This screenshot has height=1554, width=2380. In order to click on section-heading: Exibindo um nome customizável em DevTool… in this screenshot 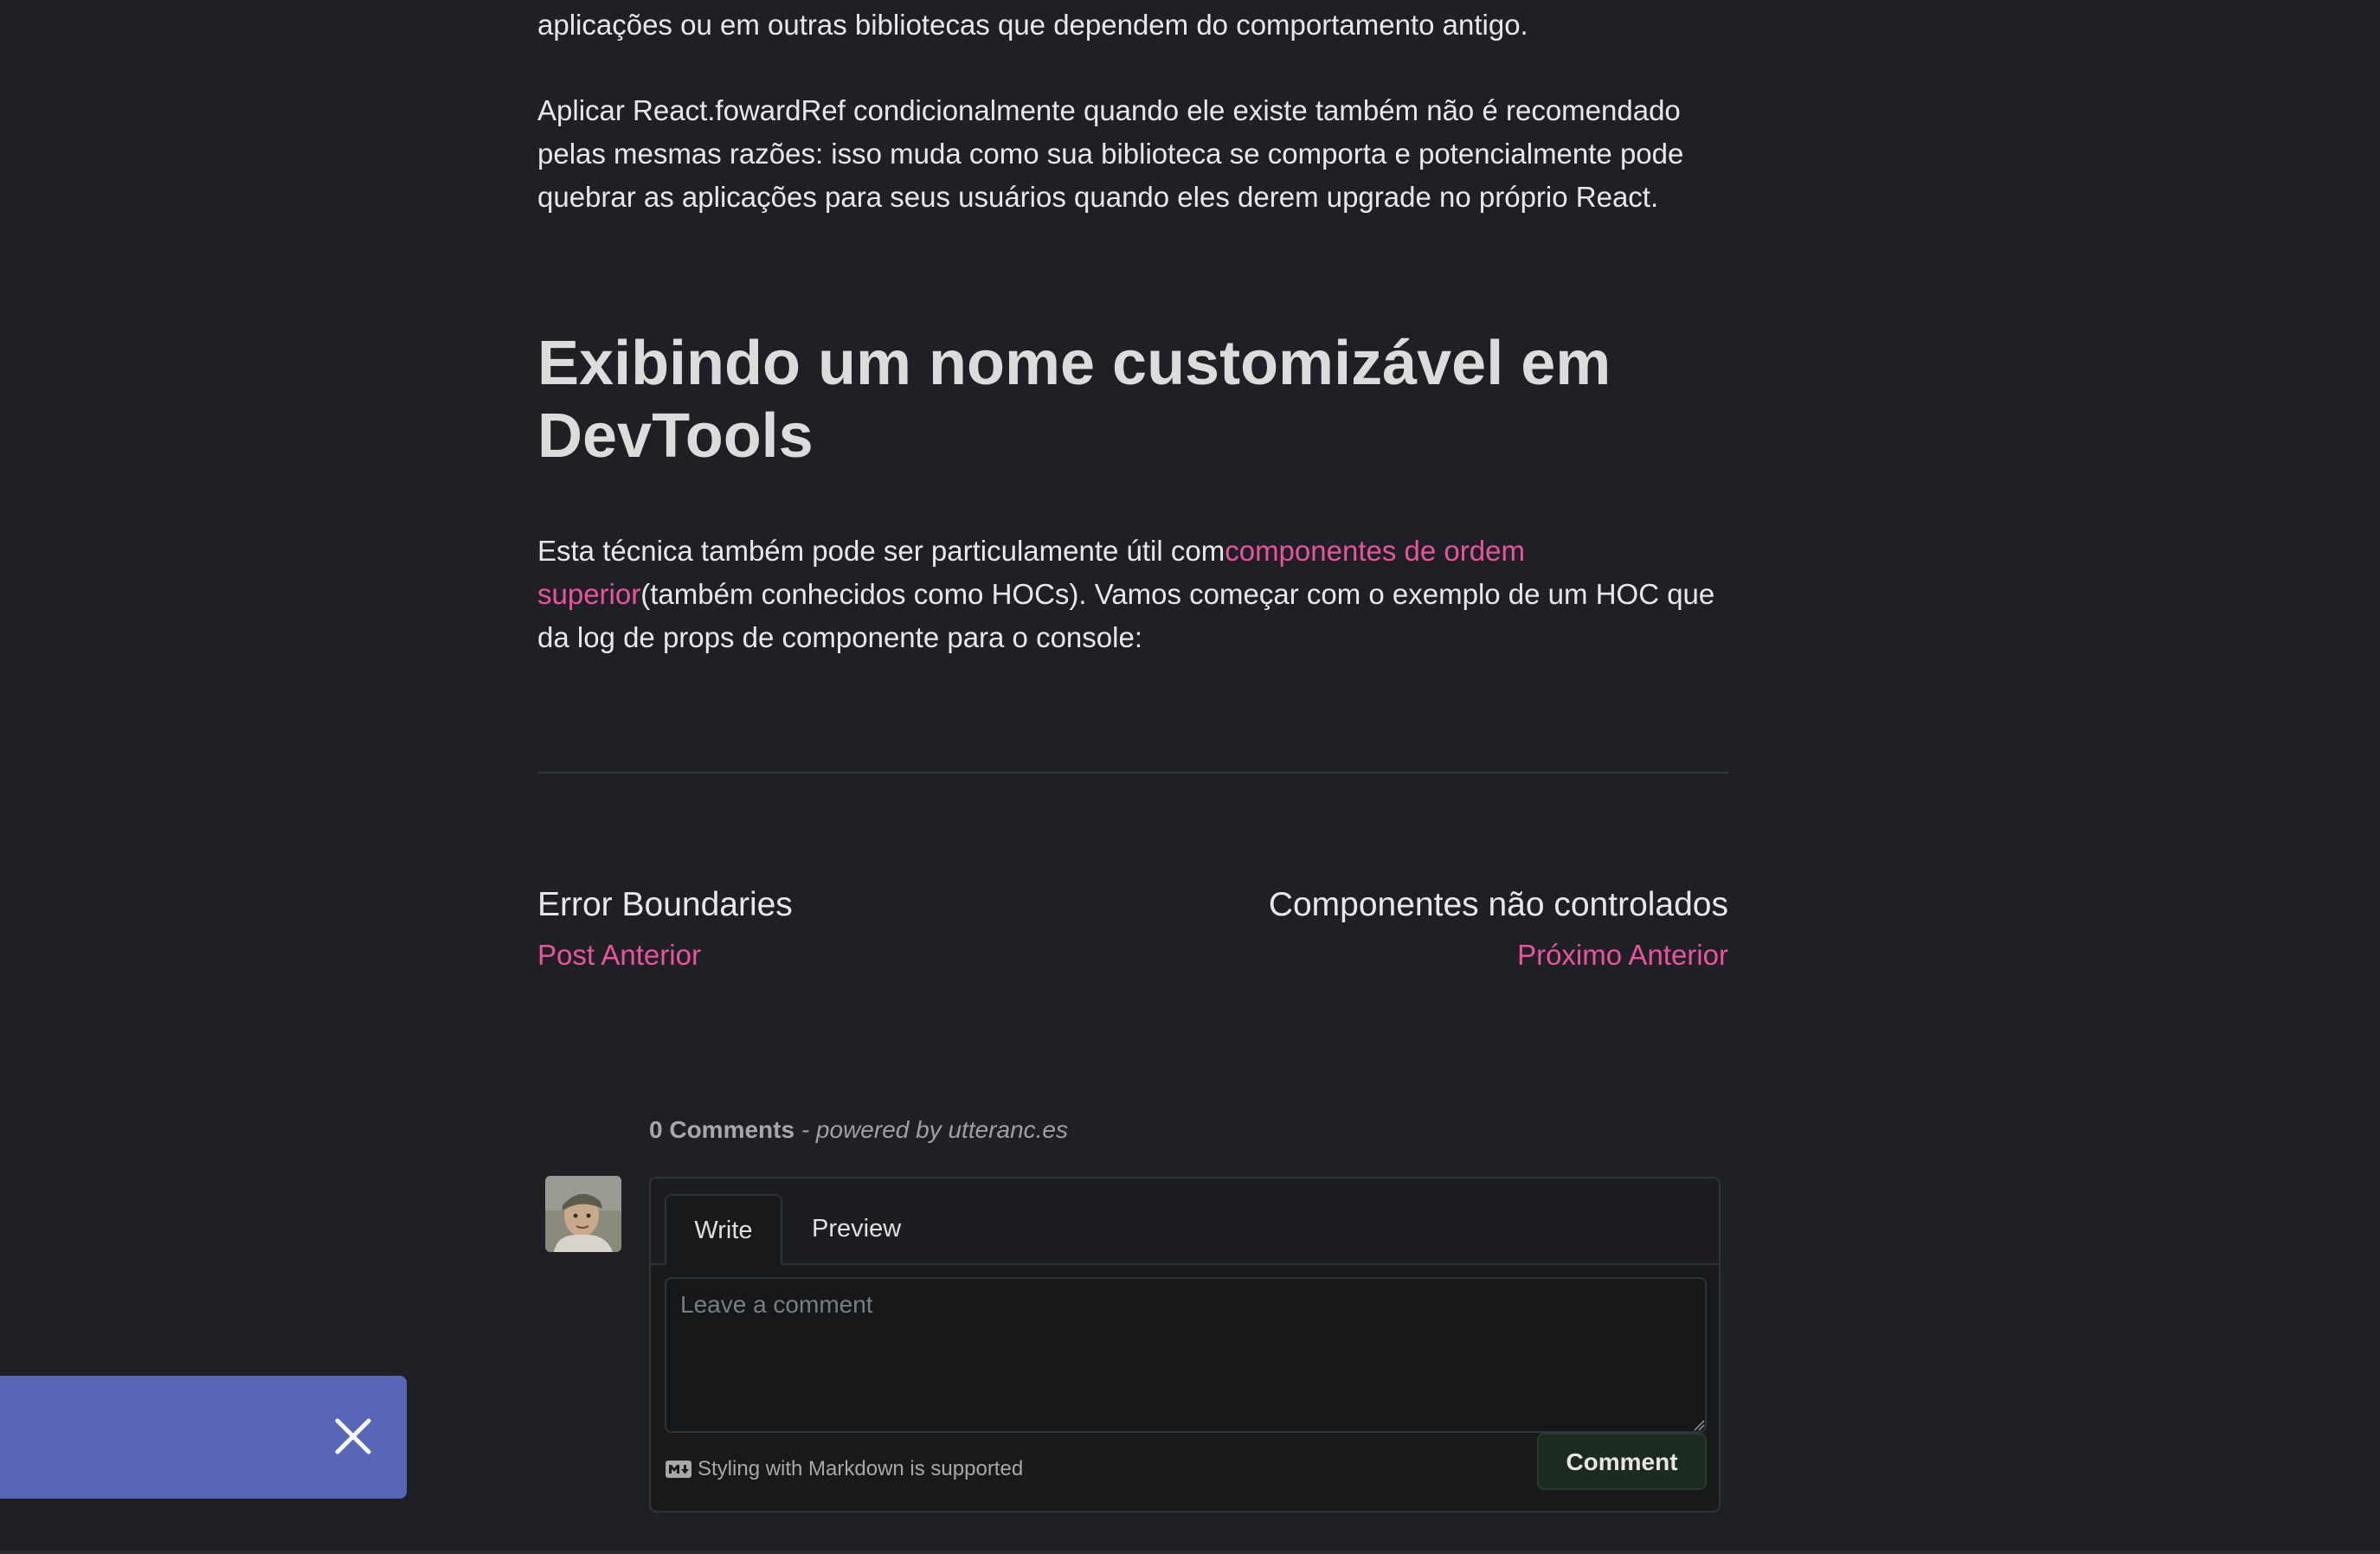, I will do `click(1074, 400)`.